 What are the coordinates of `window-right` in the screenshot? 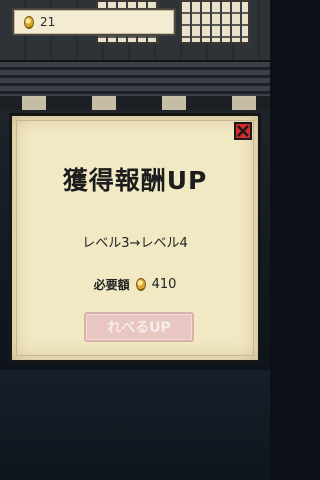 It's located at (215, 22).